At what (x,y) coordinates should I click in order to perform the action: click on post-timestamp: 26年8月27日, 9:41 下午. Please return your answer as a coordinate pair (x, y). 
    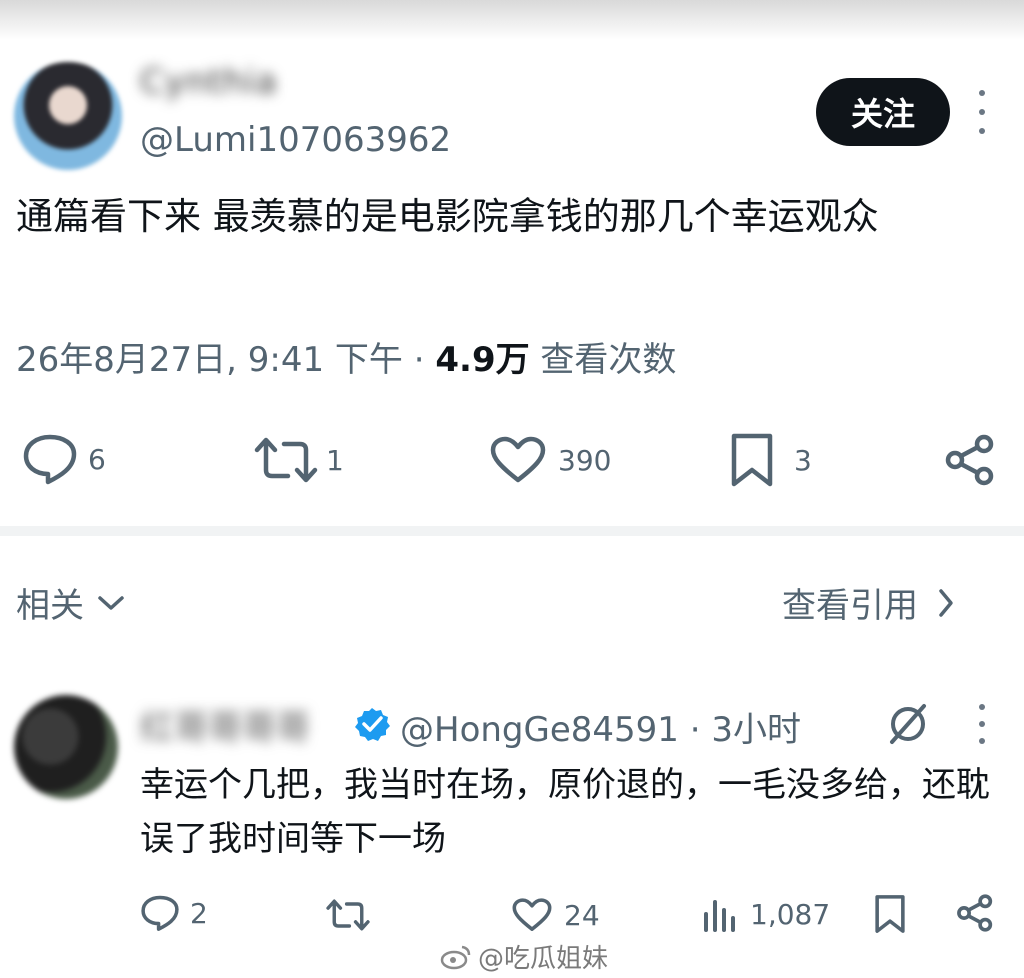
    Looking at the image, I should click on (209, 360).